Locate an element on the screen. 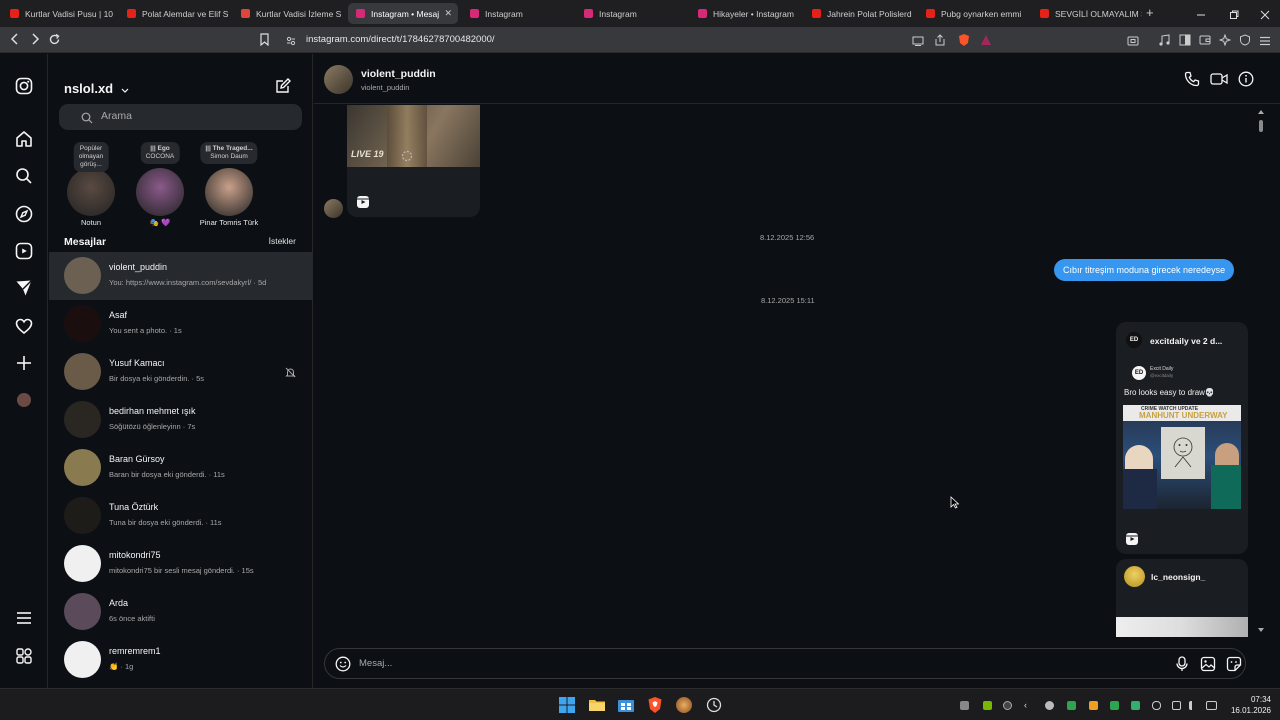  browser-tab: SEVGİLİ OLMAYALIM Ş is located at coordinates (1087, 13).